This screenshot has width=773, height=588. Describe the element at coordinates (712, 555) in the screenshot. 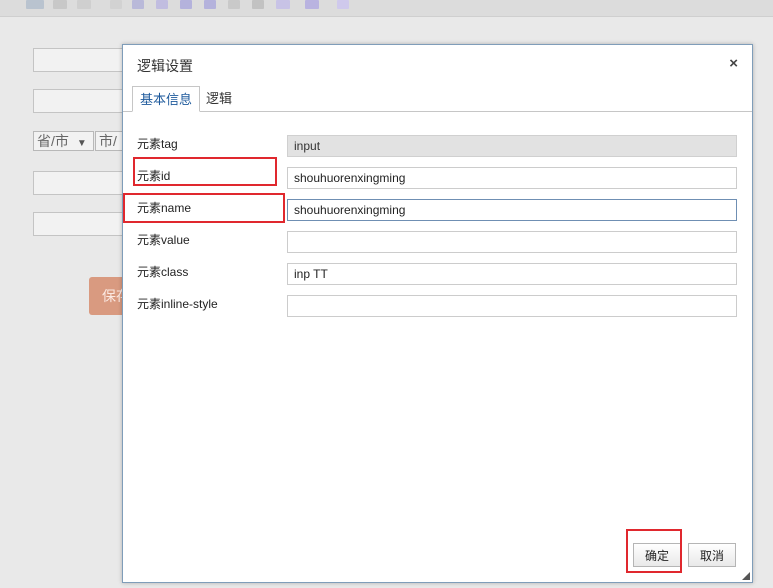

I see `cancel-button: 取消` at that location.